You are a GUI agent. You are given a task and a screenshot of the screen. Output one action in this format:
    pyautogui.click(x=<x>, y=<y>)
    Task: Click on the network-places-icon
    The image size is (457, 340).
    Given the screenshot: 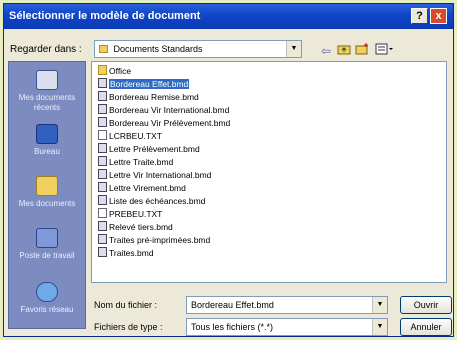 What is the action you would take?
    pyautogui.click(x=47, y=292)
    